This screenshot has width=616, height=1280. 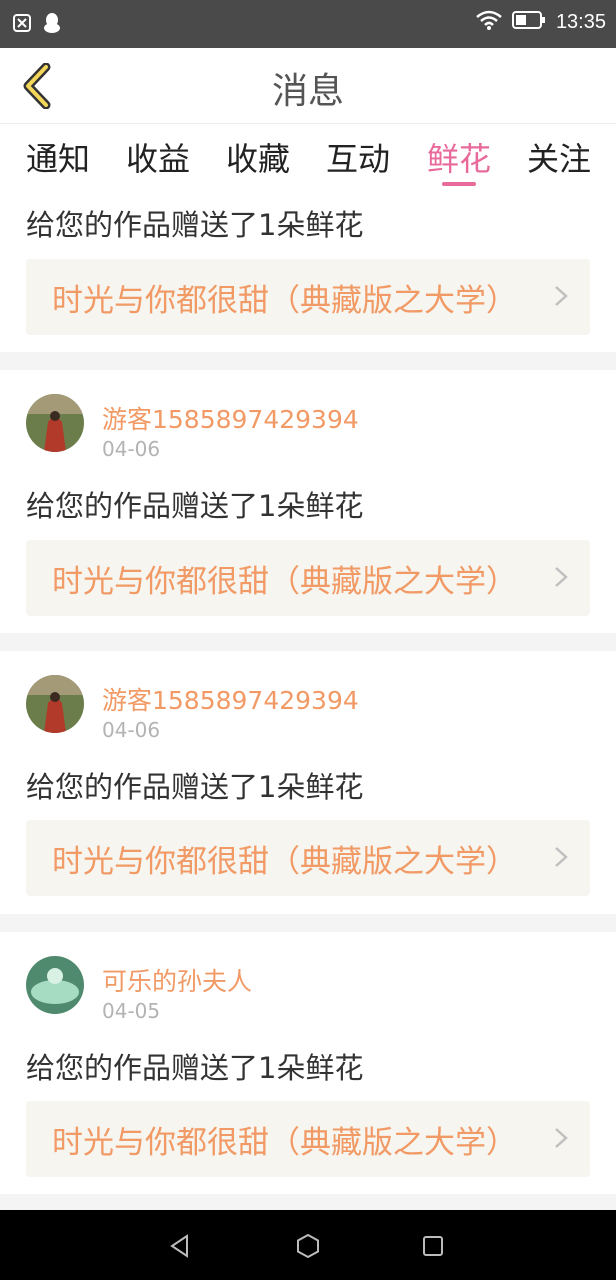 What do you see at coordinates (52, 25) in the screenshot?
I see `qq-icon` at bounding box center [52, 25].